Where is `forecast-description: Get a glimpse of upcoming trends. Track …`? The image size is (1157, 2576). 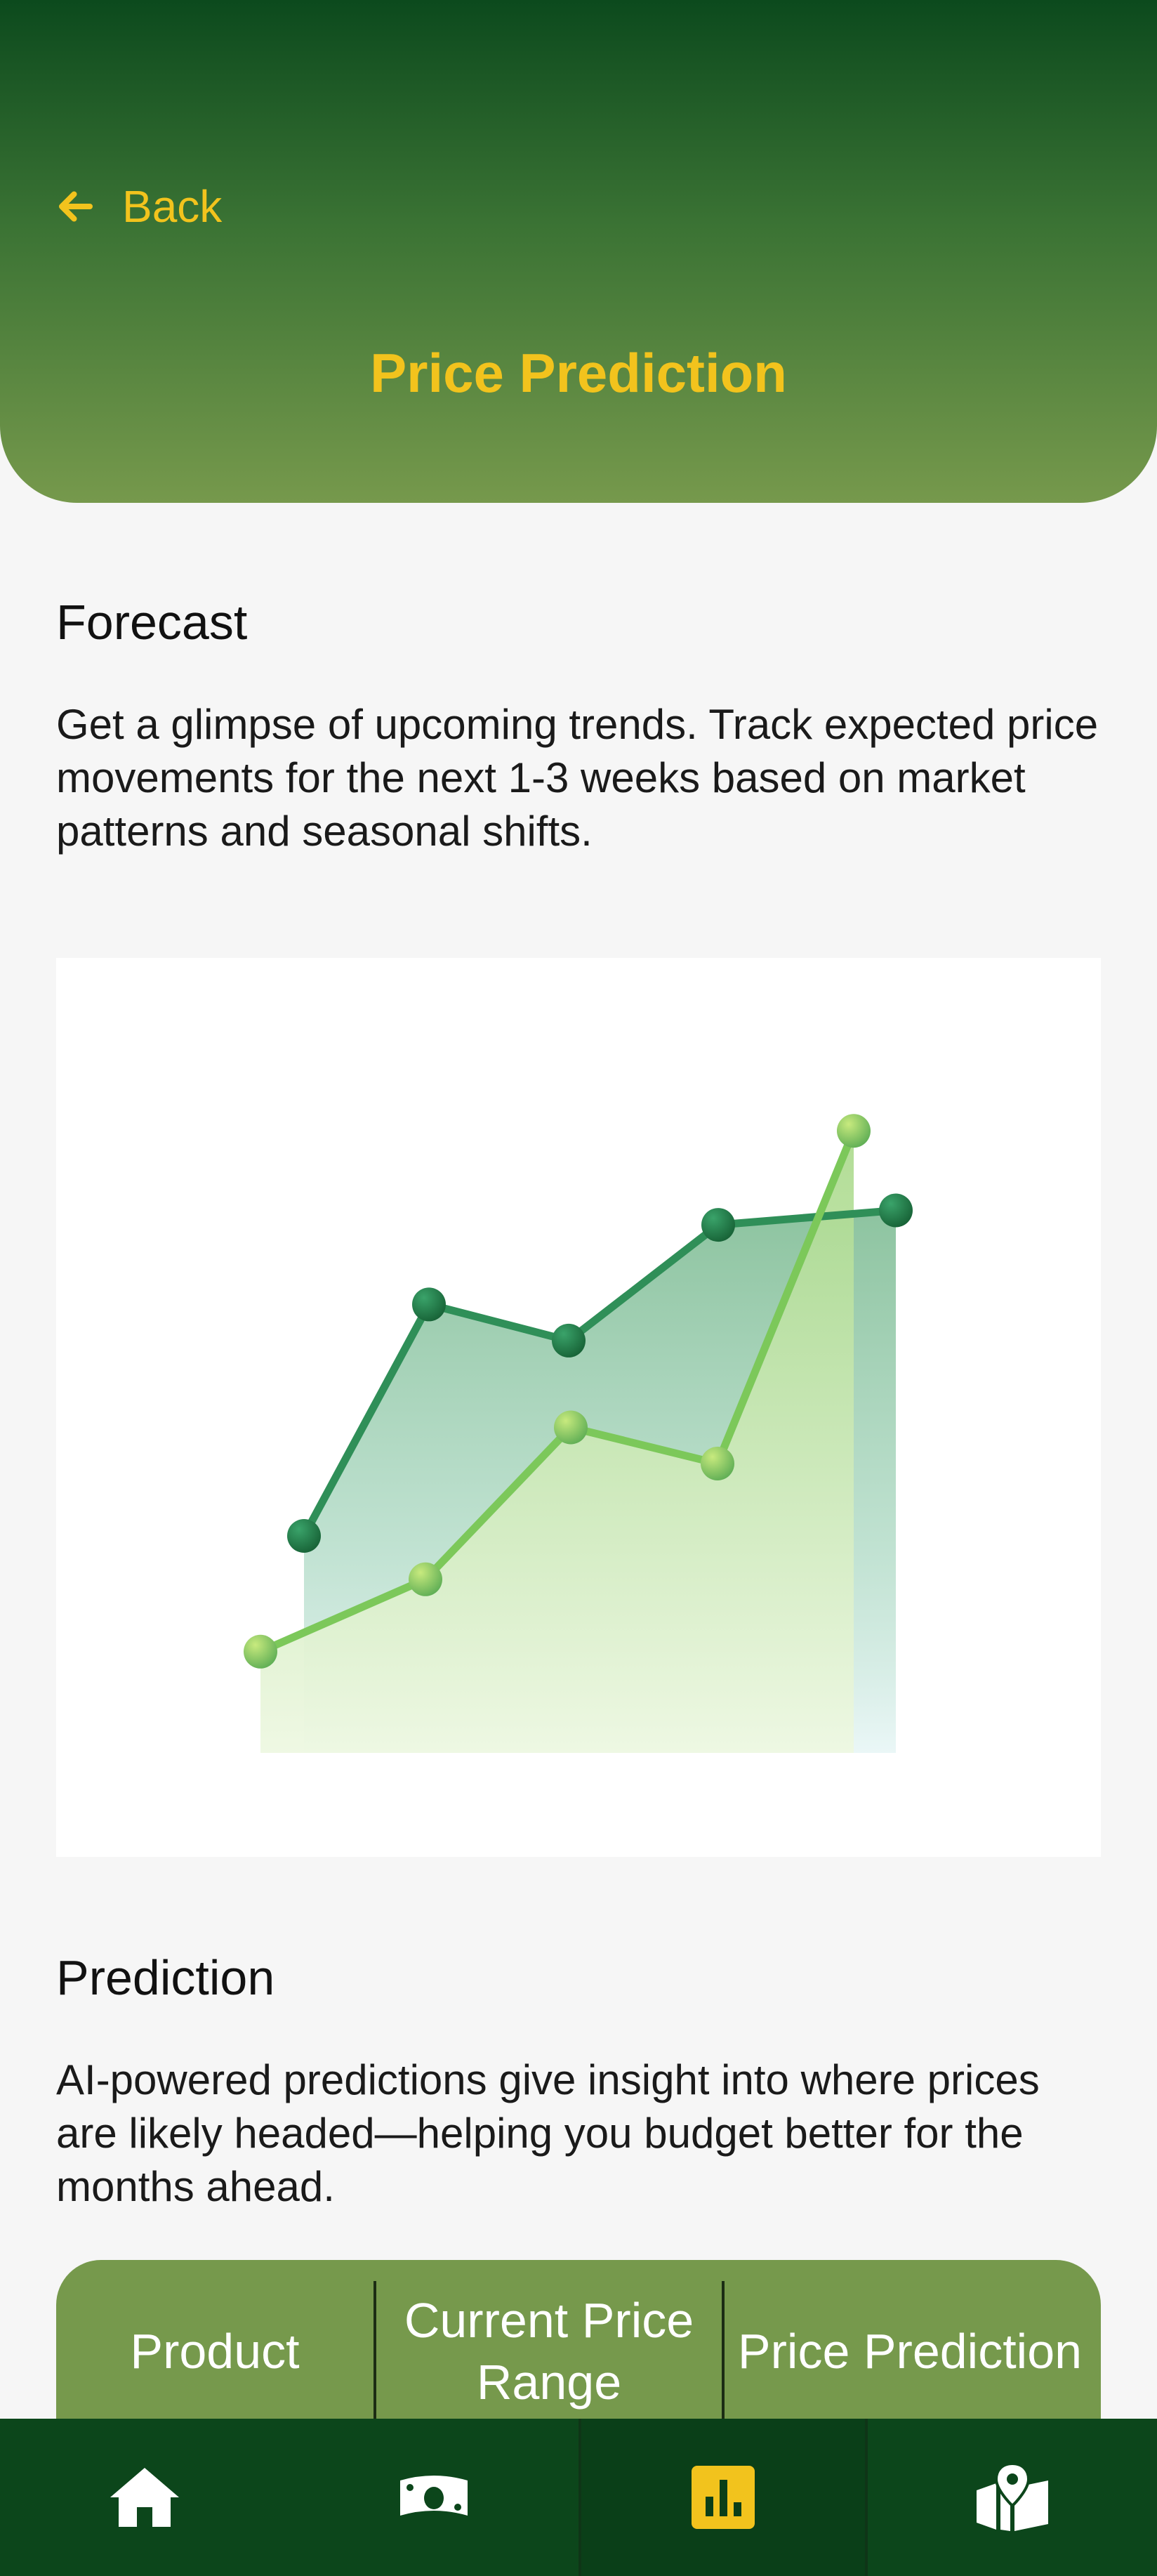
forecast-description: Get a glimpse of upcoming trends. Track … is located at coordinates (577, 778).